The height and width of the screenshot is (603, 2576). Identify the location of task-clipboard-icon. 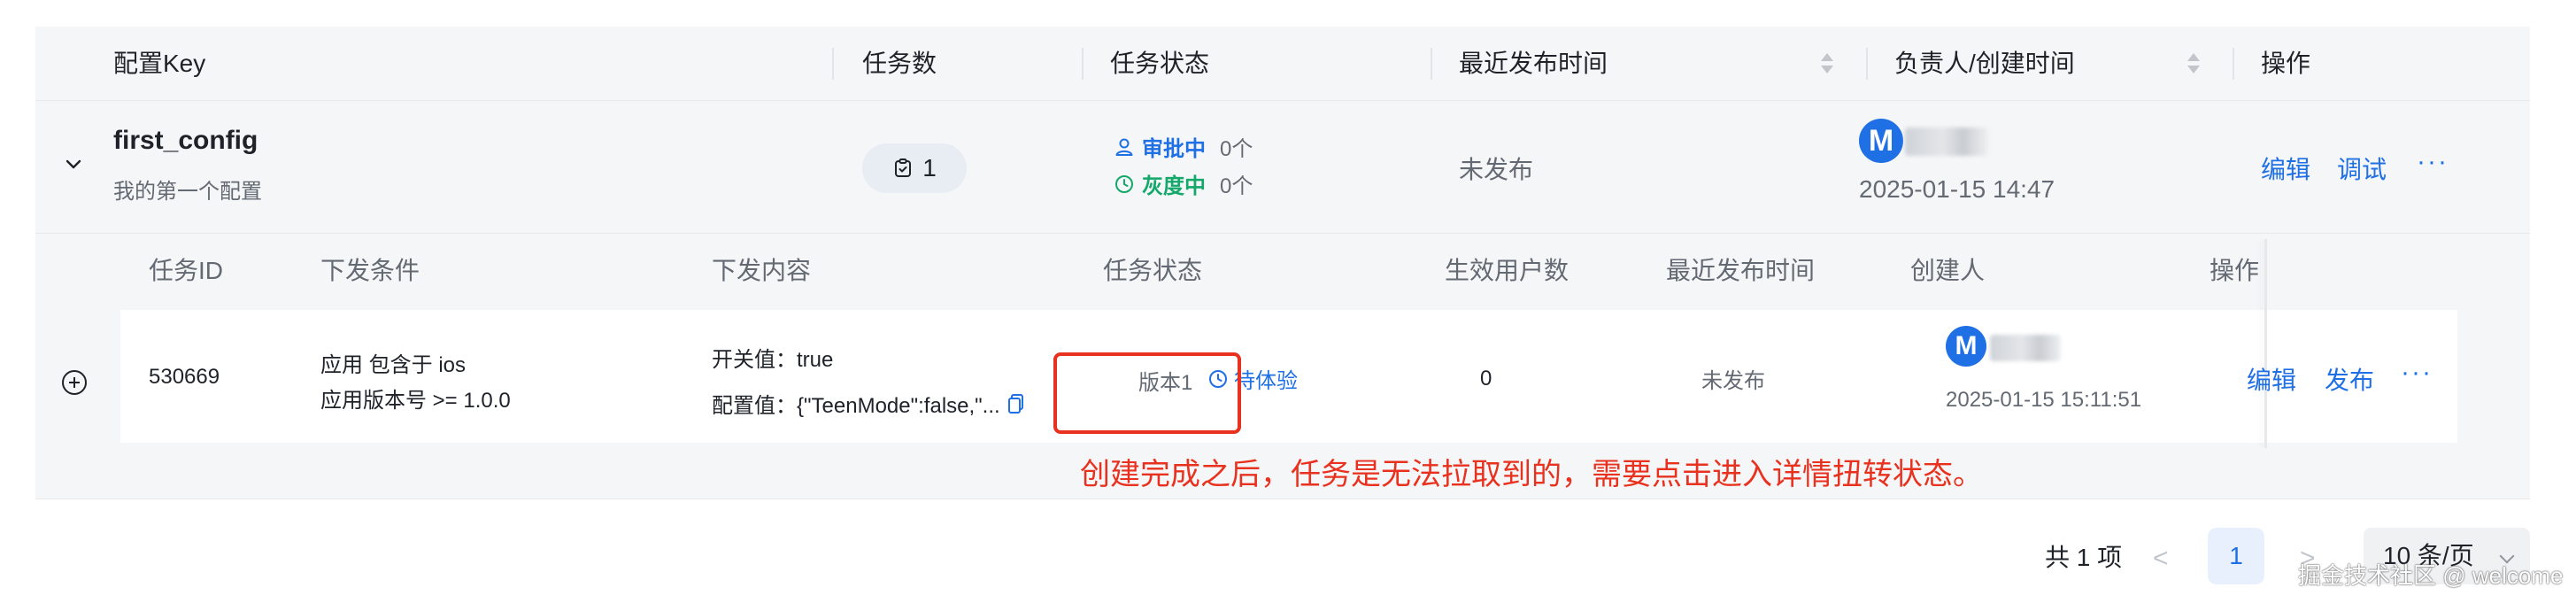
(903, 168).